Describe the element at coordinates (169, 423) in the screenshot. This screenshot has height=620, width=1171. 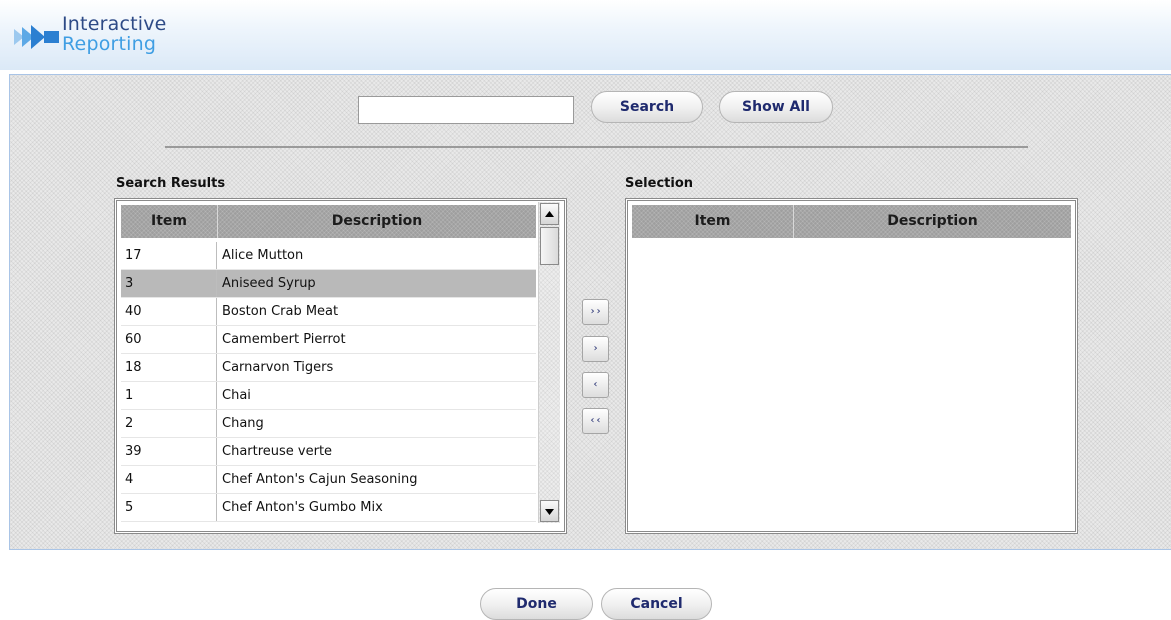
I see `row-item-cell: 2` at that location.